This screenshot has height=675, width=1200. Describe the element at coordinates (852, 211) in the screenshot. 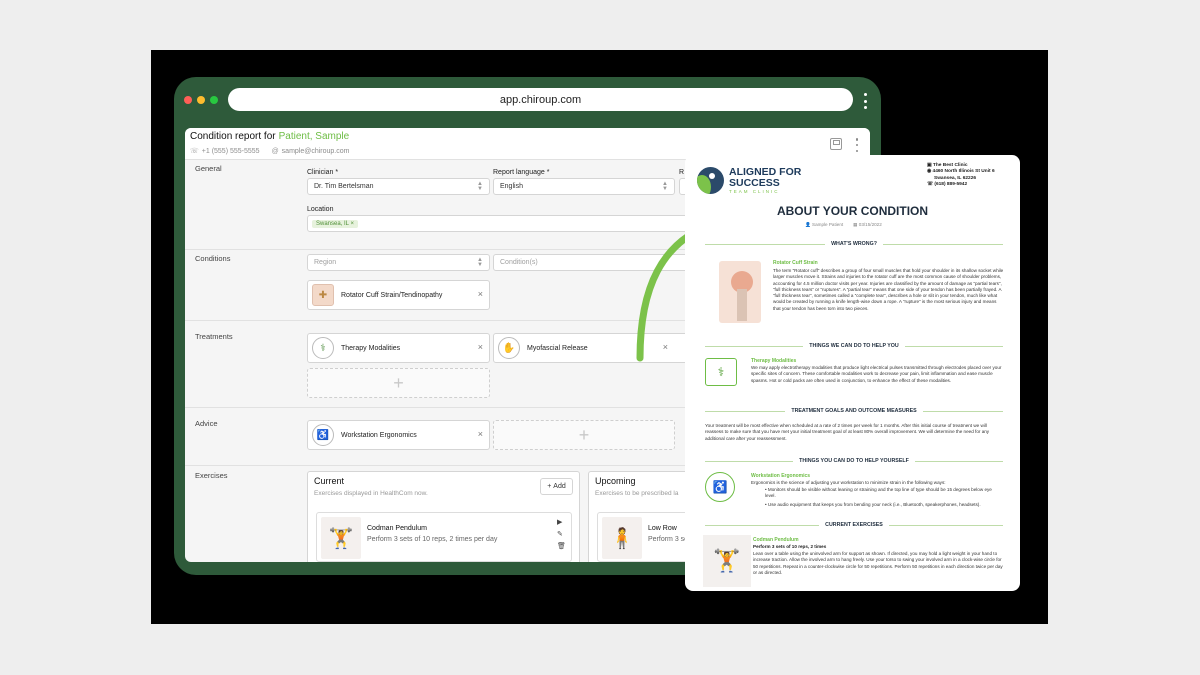

I see `document-title: ABOUT YOUR CONDITION` at that location.